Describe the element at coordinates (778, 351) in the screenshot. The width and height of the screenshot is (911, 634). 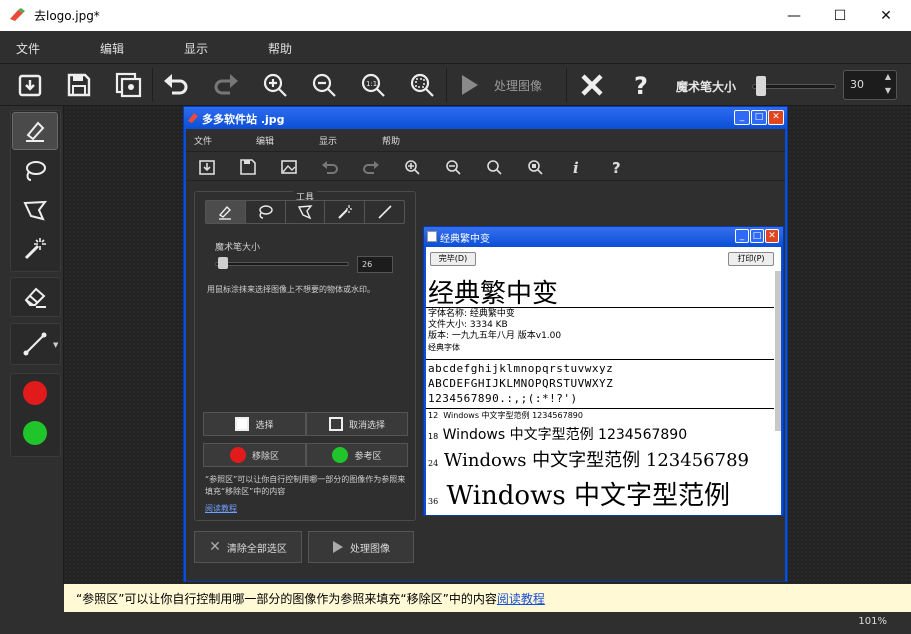
I see `scrollbar` at that location.